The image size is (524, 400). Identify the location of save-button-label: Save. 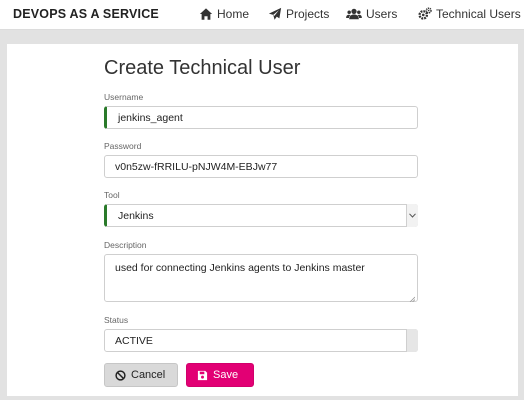
(226, 375).